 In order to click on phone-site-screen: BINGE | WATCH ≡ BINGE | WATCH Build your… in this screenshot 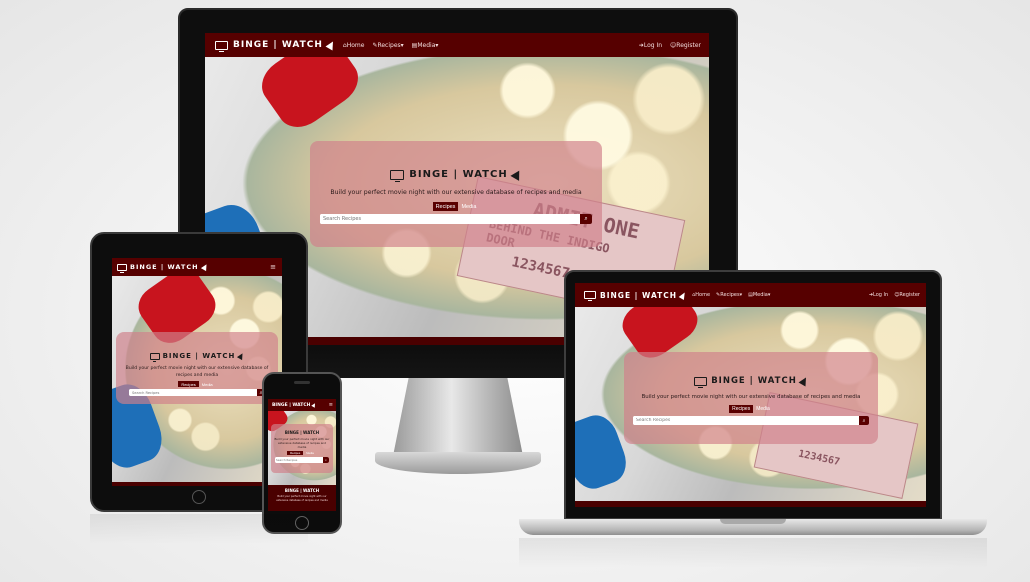, I will do `click(302, 455)`.